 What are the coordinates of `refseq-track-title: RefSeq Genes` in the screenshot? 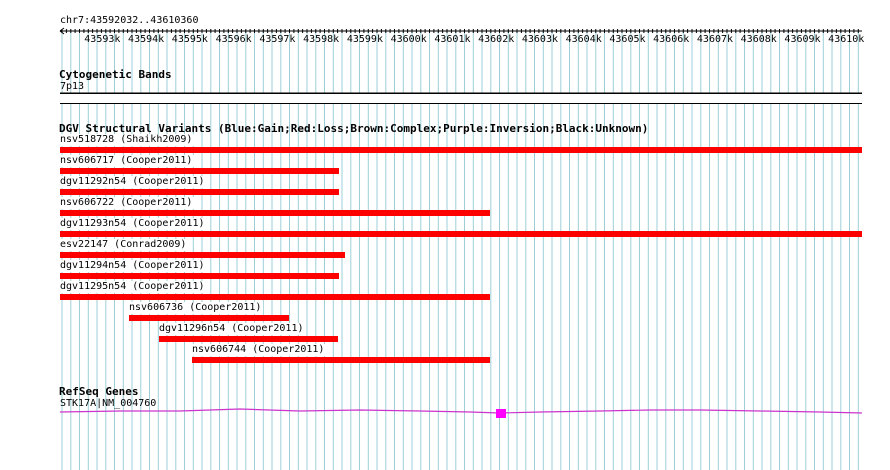 It's located at (98, 391).